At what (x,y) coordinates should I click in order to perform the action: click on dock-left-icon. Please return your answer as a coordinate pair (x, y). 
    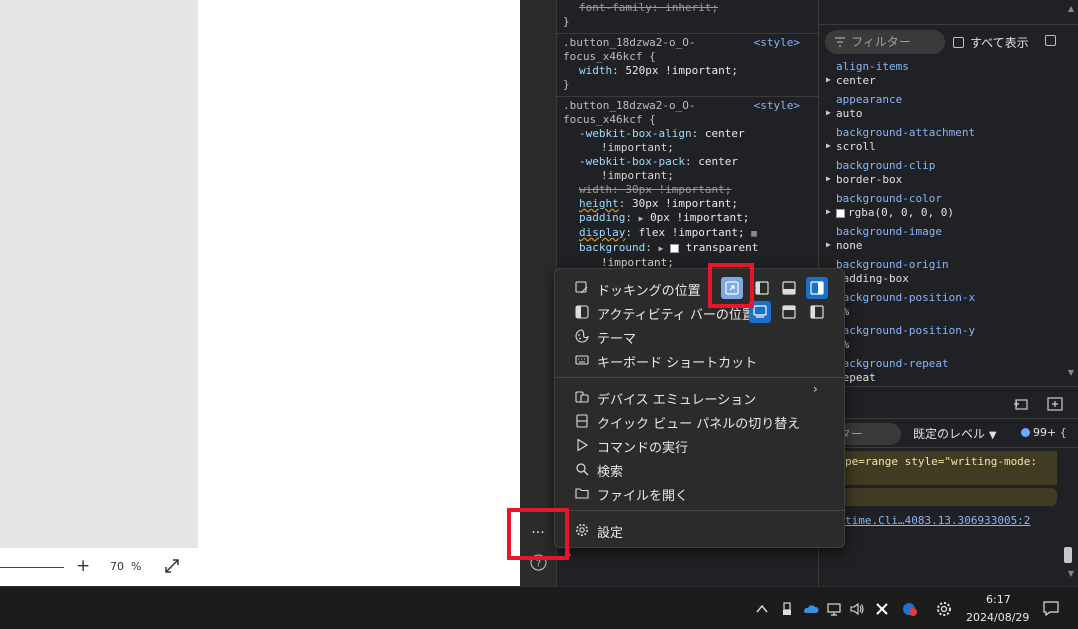
    Looking at the image, I should click on (762, 288).